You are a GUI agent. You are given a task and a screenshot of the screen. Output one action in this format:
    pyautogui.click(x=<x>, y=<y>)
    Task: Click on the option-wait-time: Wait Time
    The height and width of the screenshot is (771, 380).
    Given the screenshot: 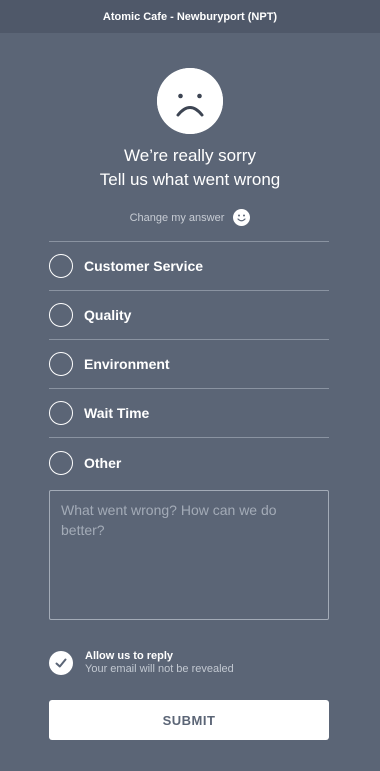 What is the action you would take?
    pyautogui.click(x=189, y=413)
    